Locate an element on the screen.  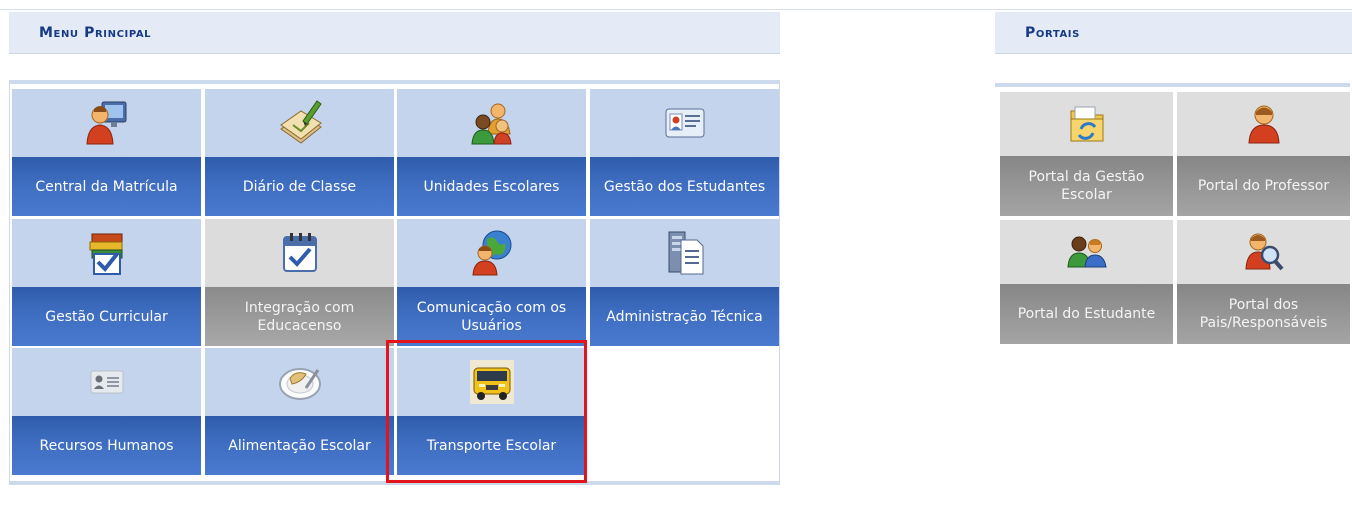
menu-principal-header: Menu Principal is located at coordinates (394, 33).